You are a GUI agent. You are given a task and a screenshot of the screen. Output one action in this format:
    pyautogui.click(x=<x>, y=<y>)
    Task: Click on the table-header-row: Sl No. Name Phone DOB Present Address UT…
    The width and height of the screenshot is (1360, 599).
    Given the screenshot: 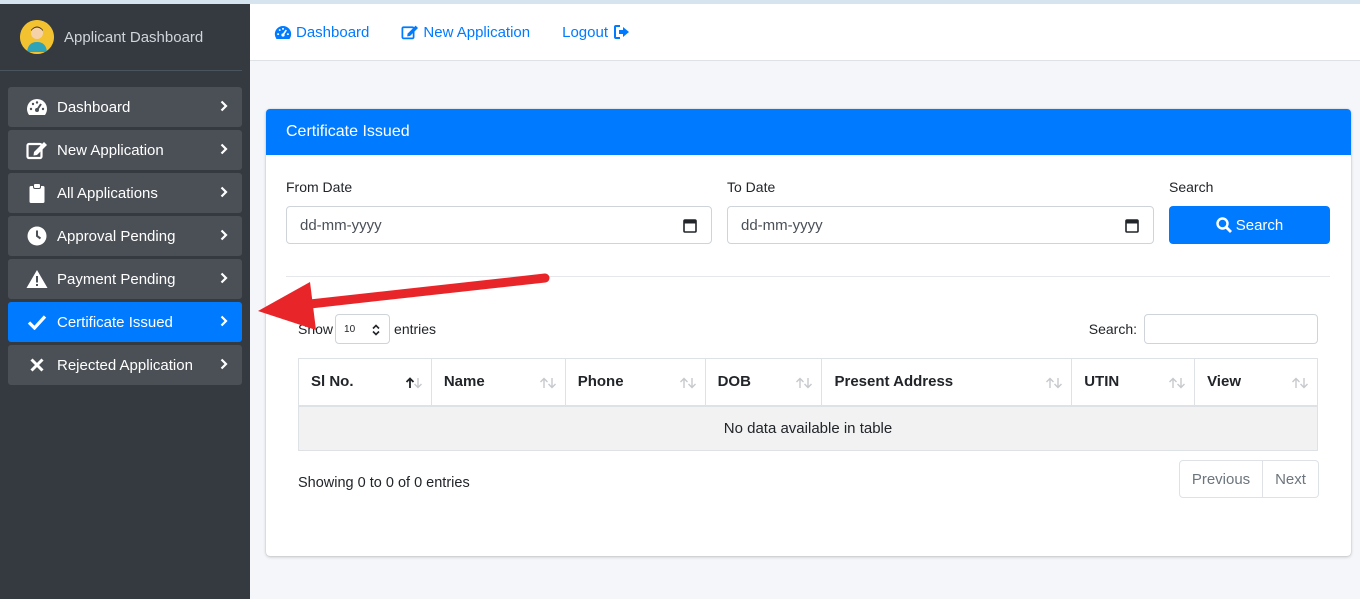 What is the action you would take?
    pyautogui.click(x=808, y=382)
    